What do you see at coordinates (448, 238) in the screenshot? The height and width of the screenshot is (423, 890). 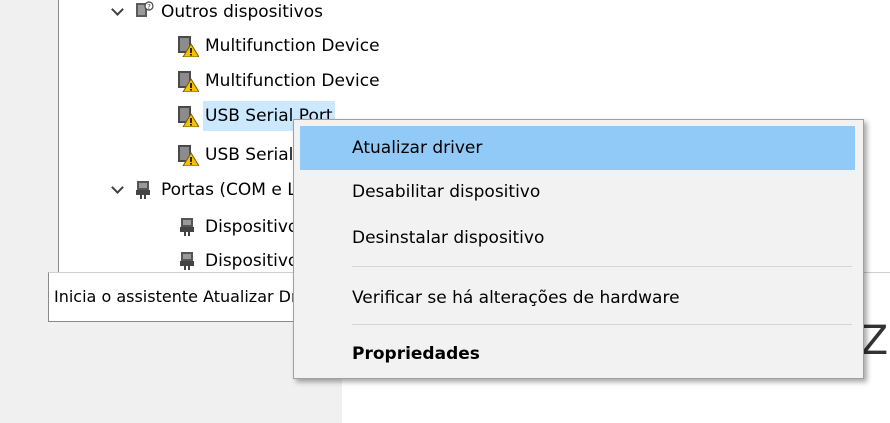 I see `menu-item-label: Desinstalar dispositivo` at bounding box center [448, 238].